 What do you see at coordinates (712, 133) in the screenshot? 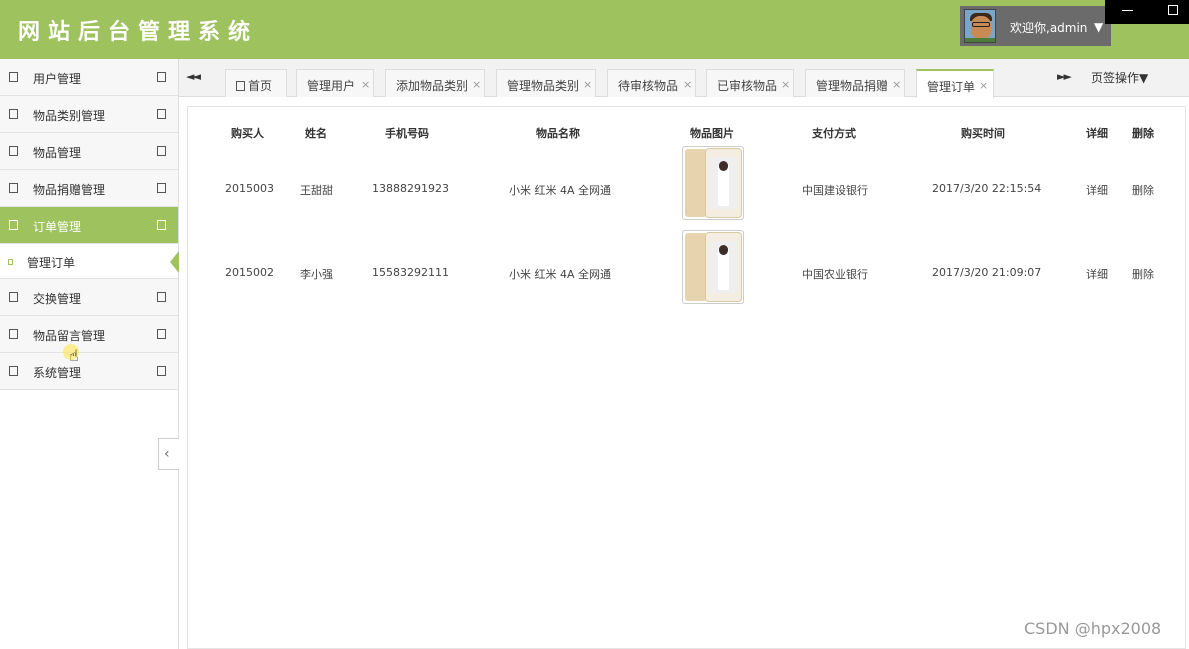
I see `table-header: 物品图片` at bounding box center [712, 133].